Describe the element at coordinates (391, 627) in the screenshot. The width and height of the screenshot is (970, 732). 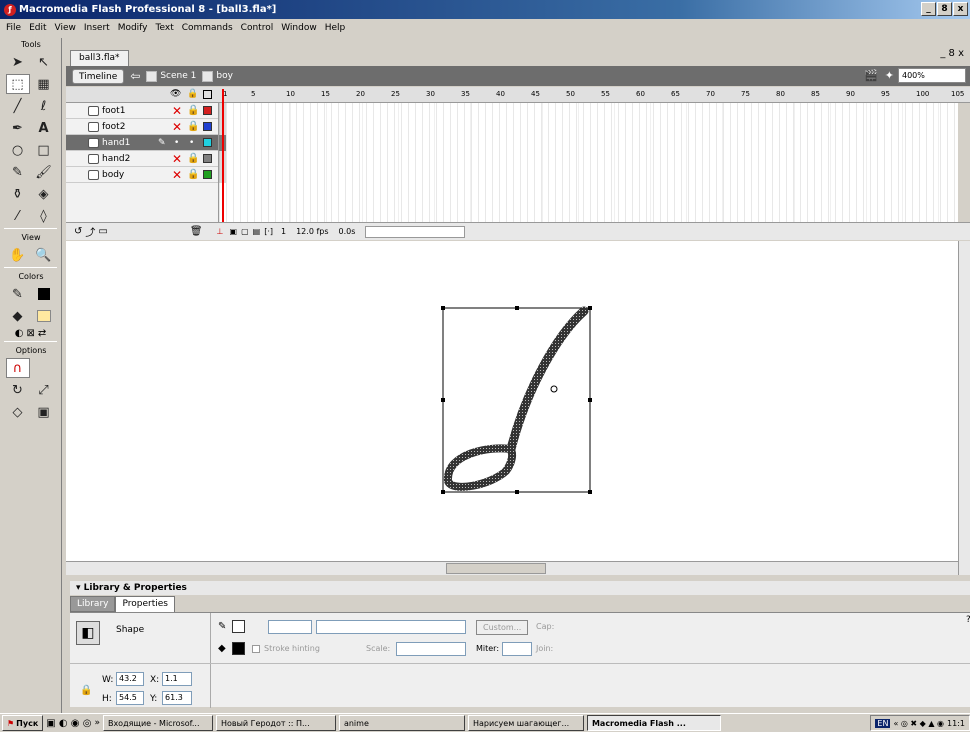
I see `stroke-style-select` at that location.